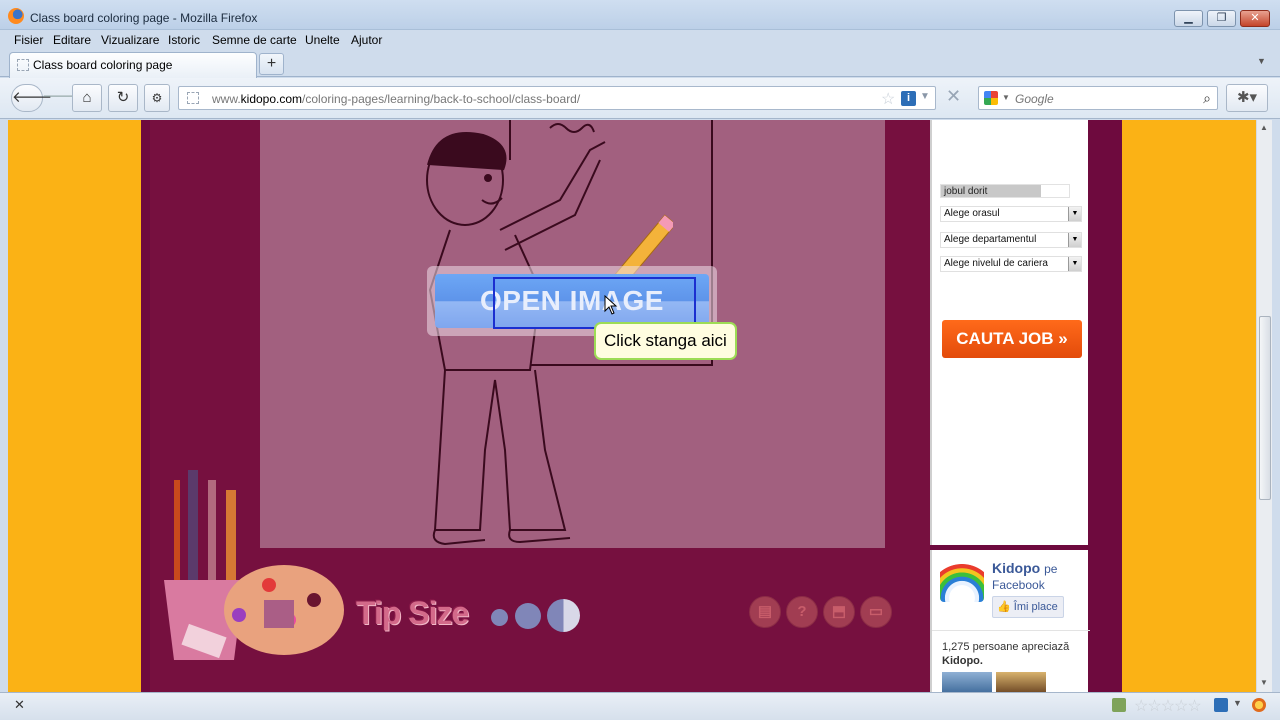 This screenshot has height=720, width=1280. Describe the element at coordinates (254, 565) in the screenshot. I see `art-supplies-illustration` at that location.